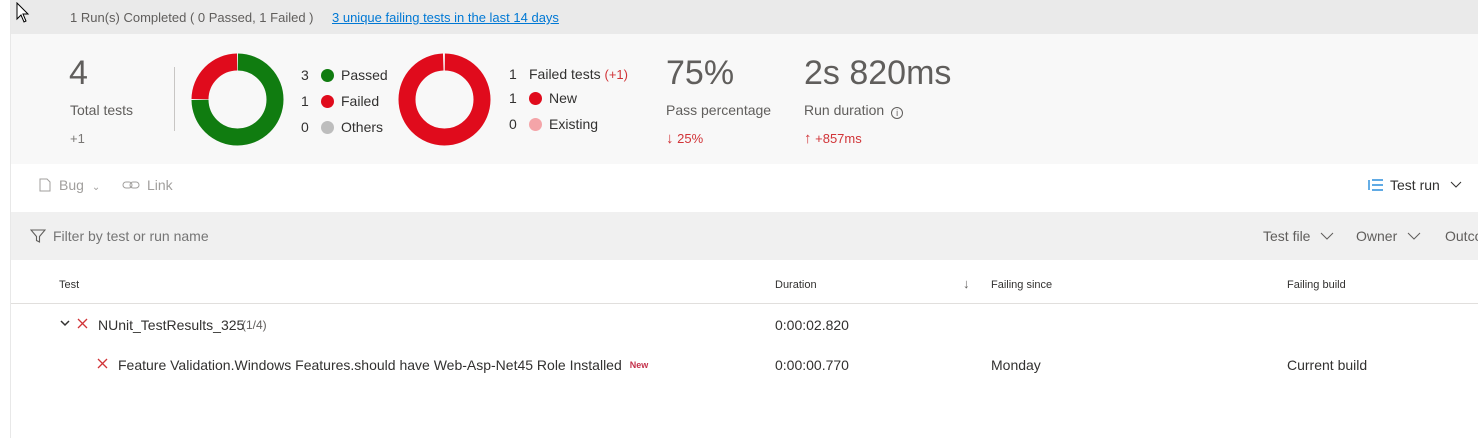  Describe the element at coordinates (966, 283) in the screenshot. I see `sort-arrow-down-icon: ↓` at that location.